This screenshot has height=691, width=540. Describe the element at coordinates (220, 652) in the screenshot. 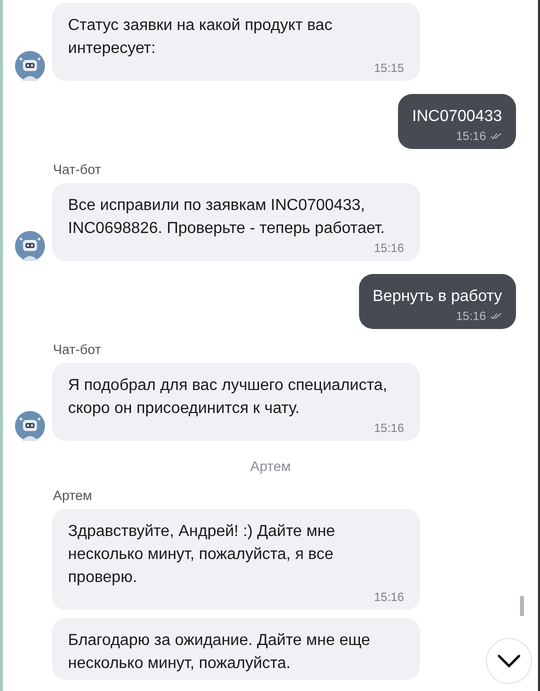

I see `message-text: Благодарю за ожидание. Дайте мне еще несколько минут, пожалуйста.` at that location.